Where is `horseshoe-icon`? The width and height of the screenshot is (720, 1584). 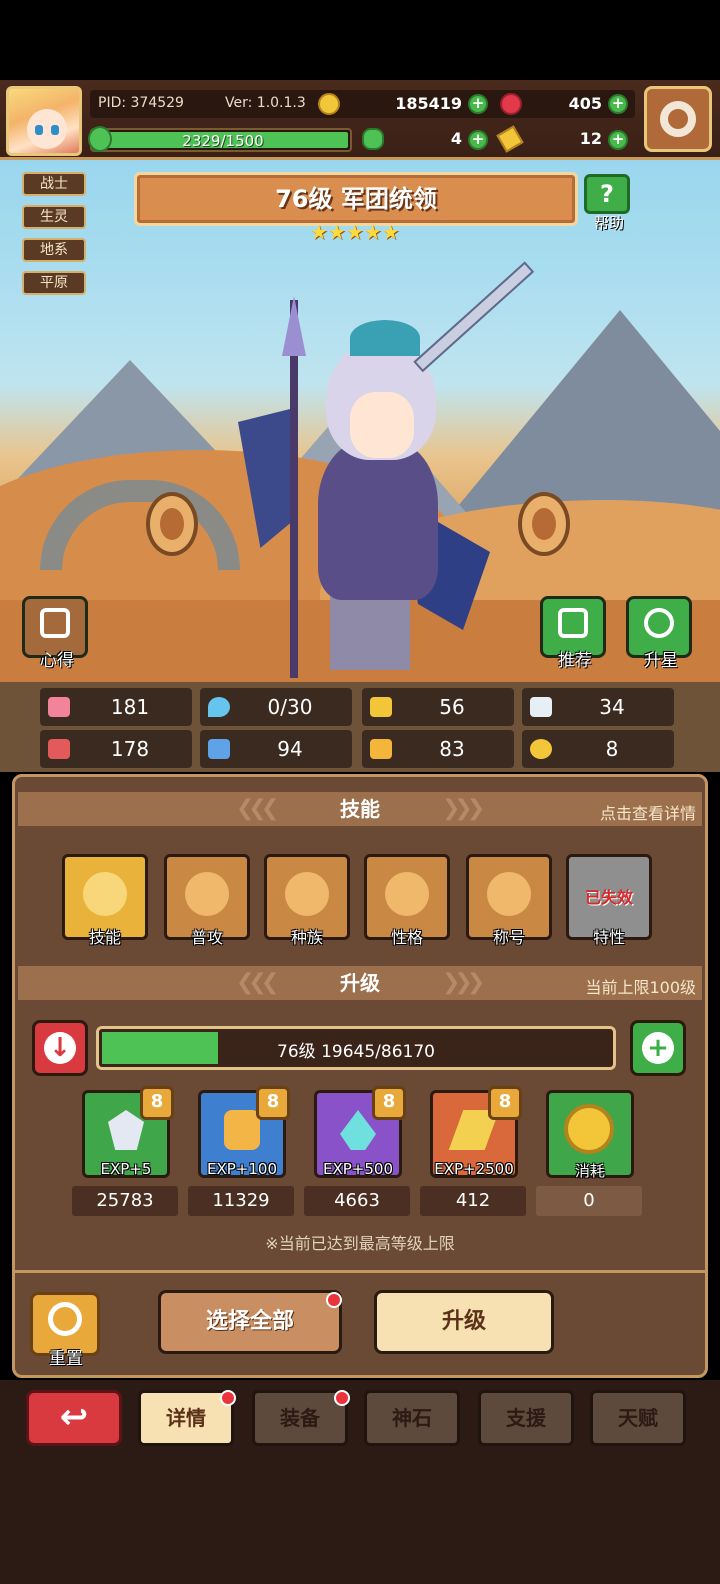
horseshoe-icon is located at coordinates (307, 894).